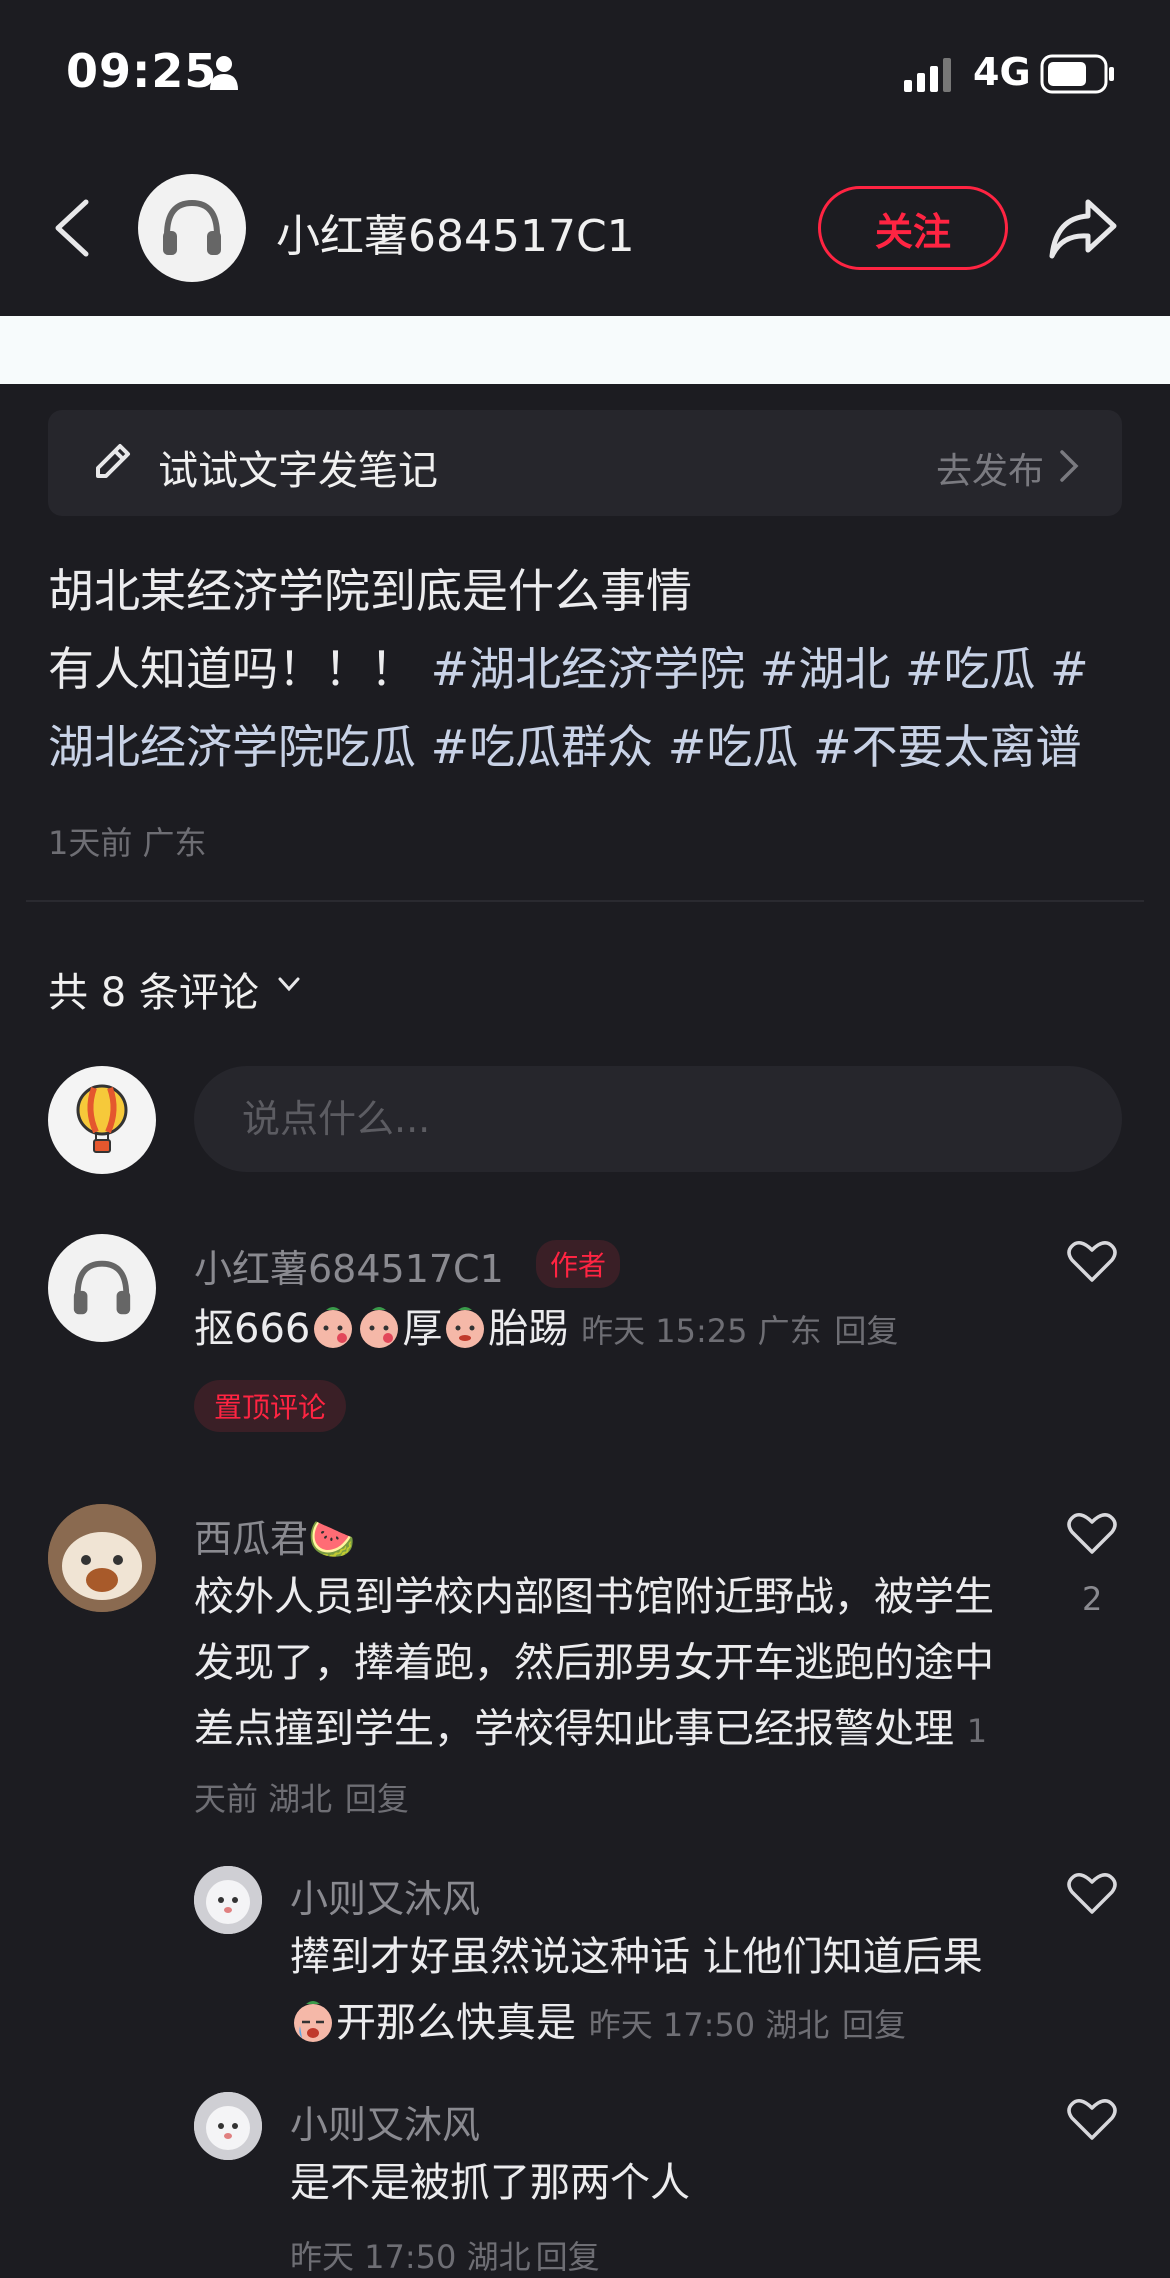 The image size is (1170, 2278). I want to click on bear-avatar-icon, so click(102, 1558).